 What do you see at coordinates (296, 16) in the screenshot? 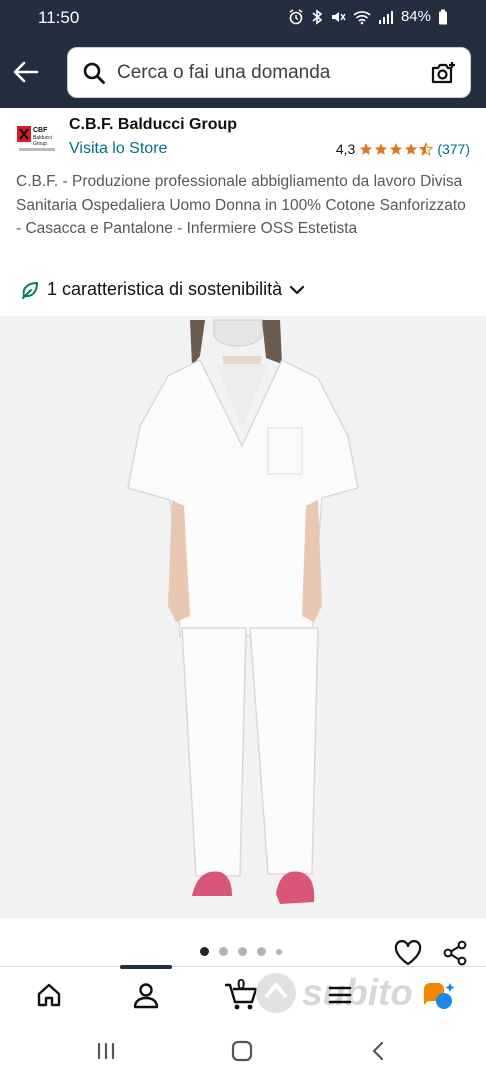
I see `alarm-icon` at bounding box center [296, 16].